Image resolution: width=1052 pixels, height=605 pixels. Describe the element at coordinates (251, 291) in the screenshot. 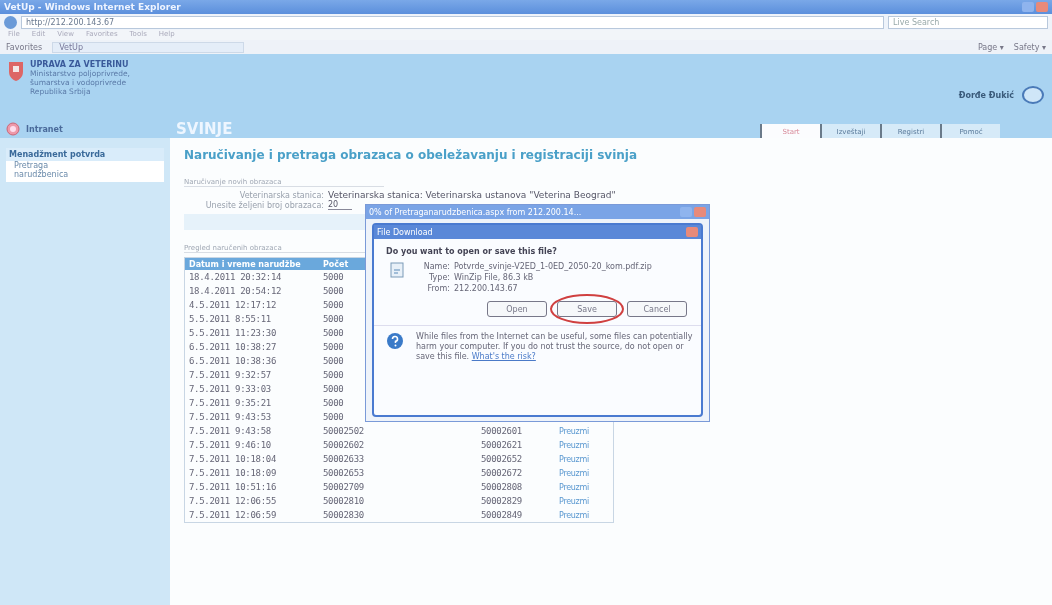

I see `table-cell: 18.4.2011 20:54:12` at that location.